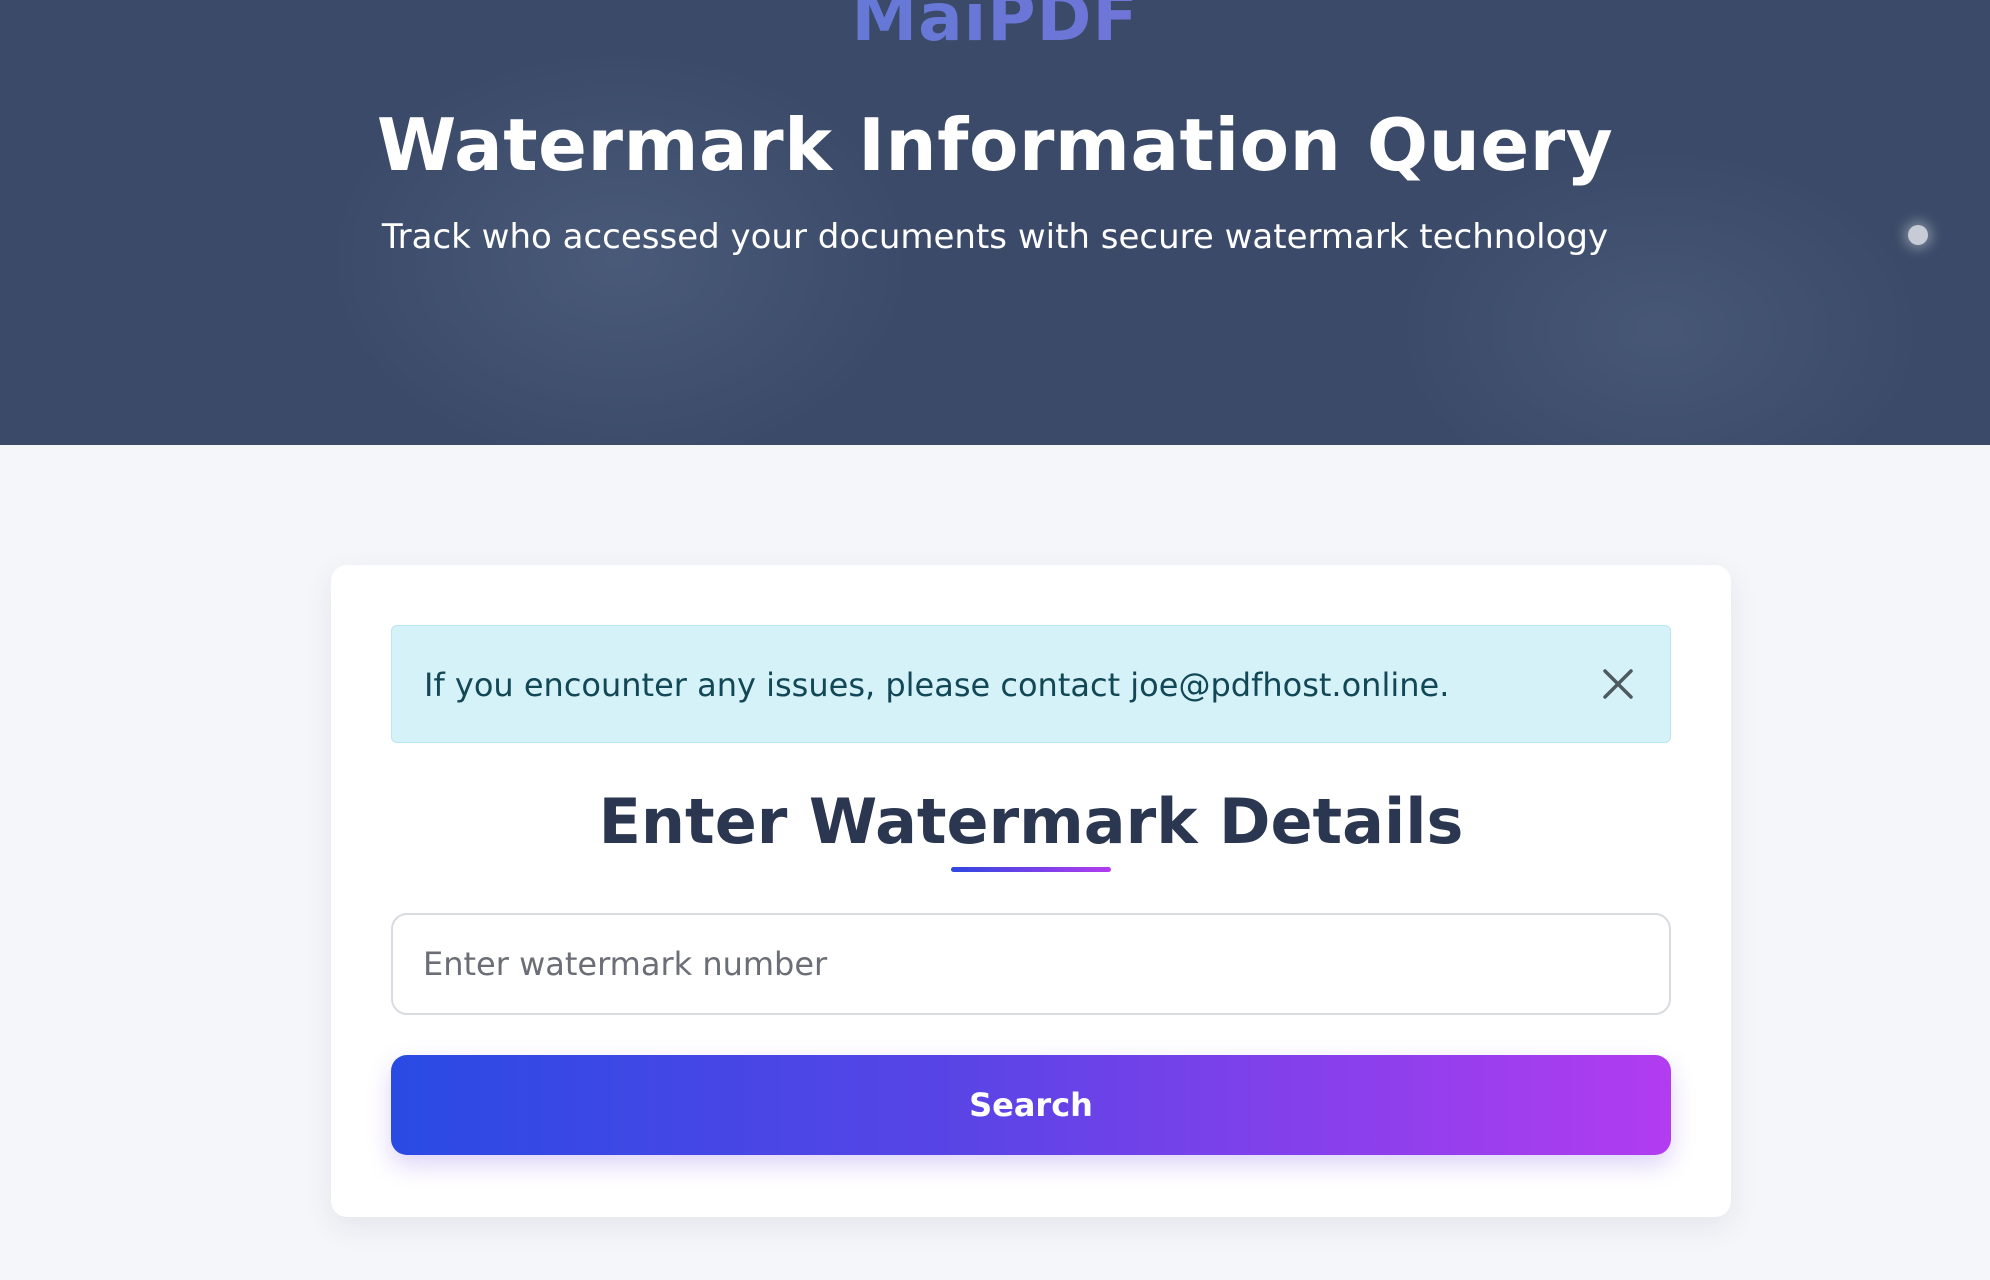  I want to click on search-button: Search, so click(1031, 1105).